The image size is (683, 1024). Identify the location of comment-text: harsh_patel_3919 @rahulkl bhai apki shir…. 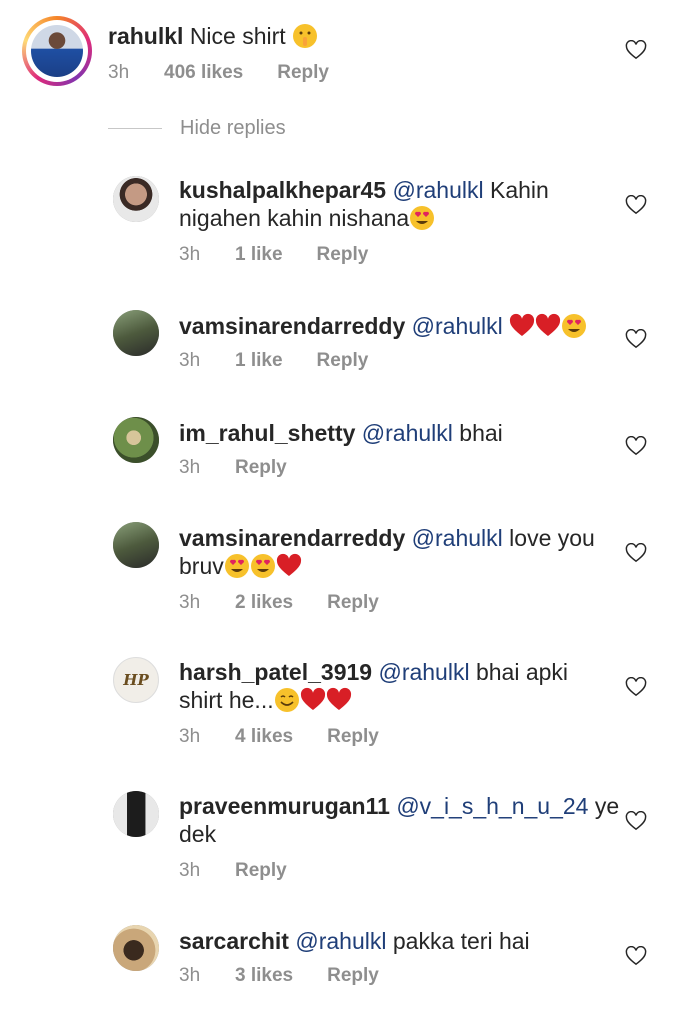
(373, 686).